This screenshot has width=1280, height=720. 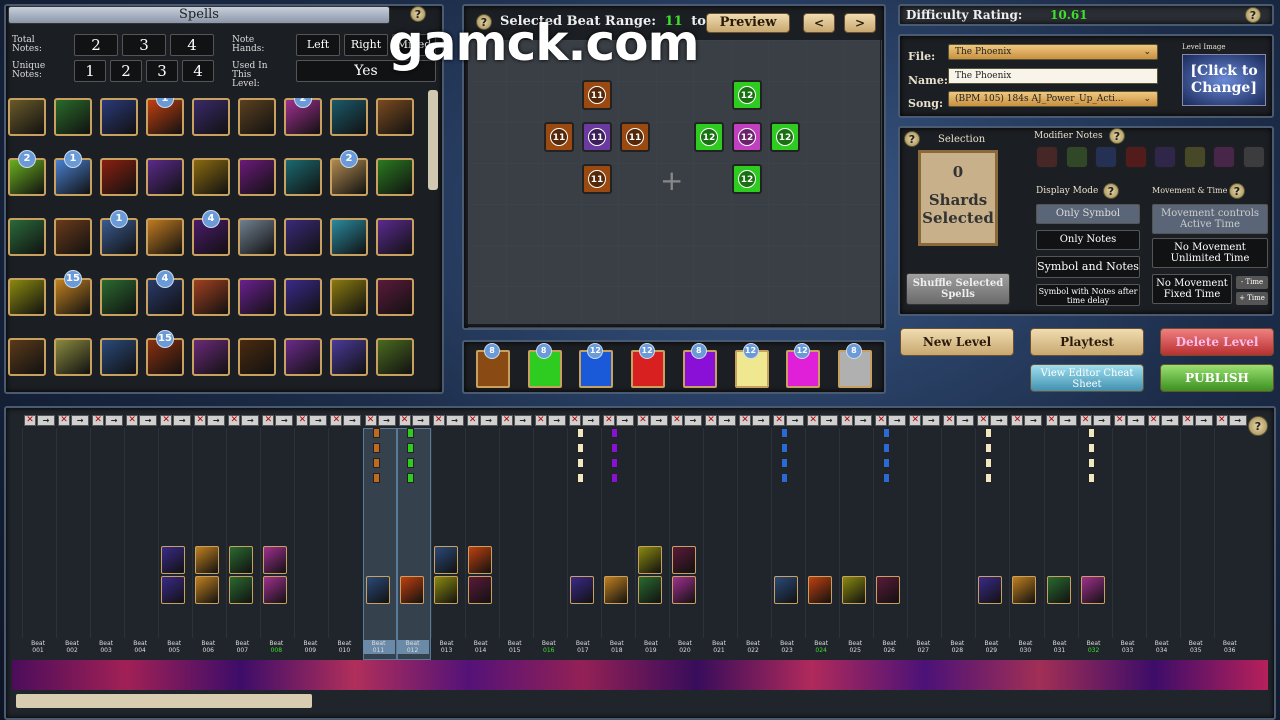 What do you see at coordinates (889, 647) in the screenshot?
I see `beat-label: Beat 026` at bounding box center [889, 647].